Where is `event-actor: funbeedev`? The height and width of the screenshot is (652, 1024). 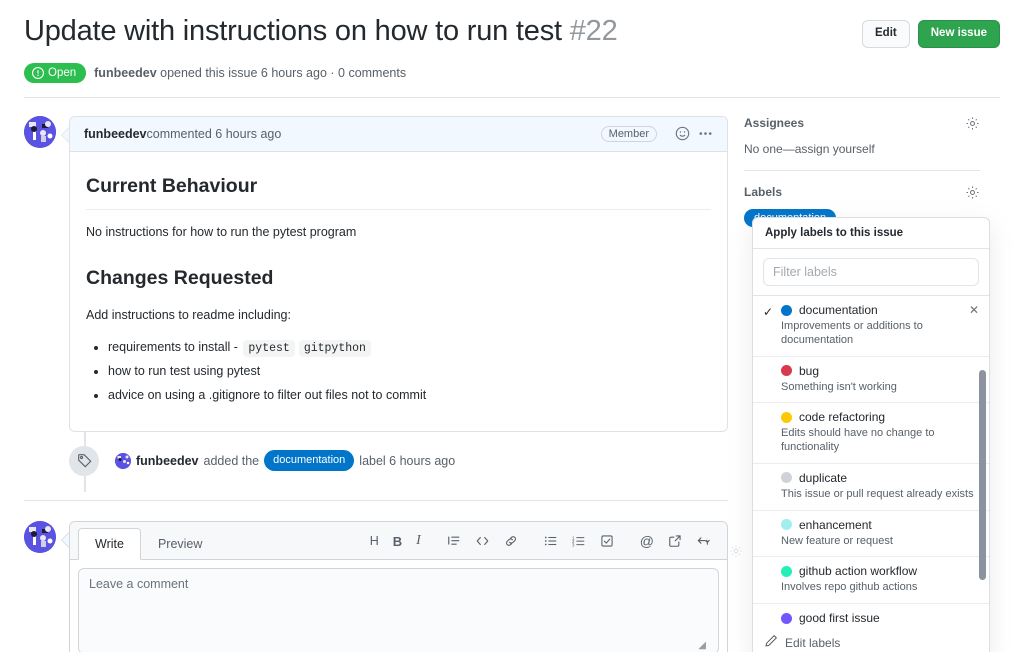
event-actor: funbeedev is located at coordinates (167, 461).